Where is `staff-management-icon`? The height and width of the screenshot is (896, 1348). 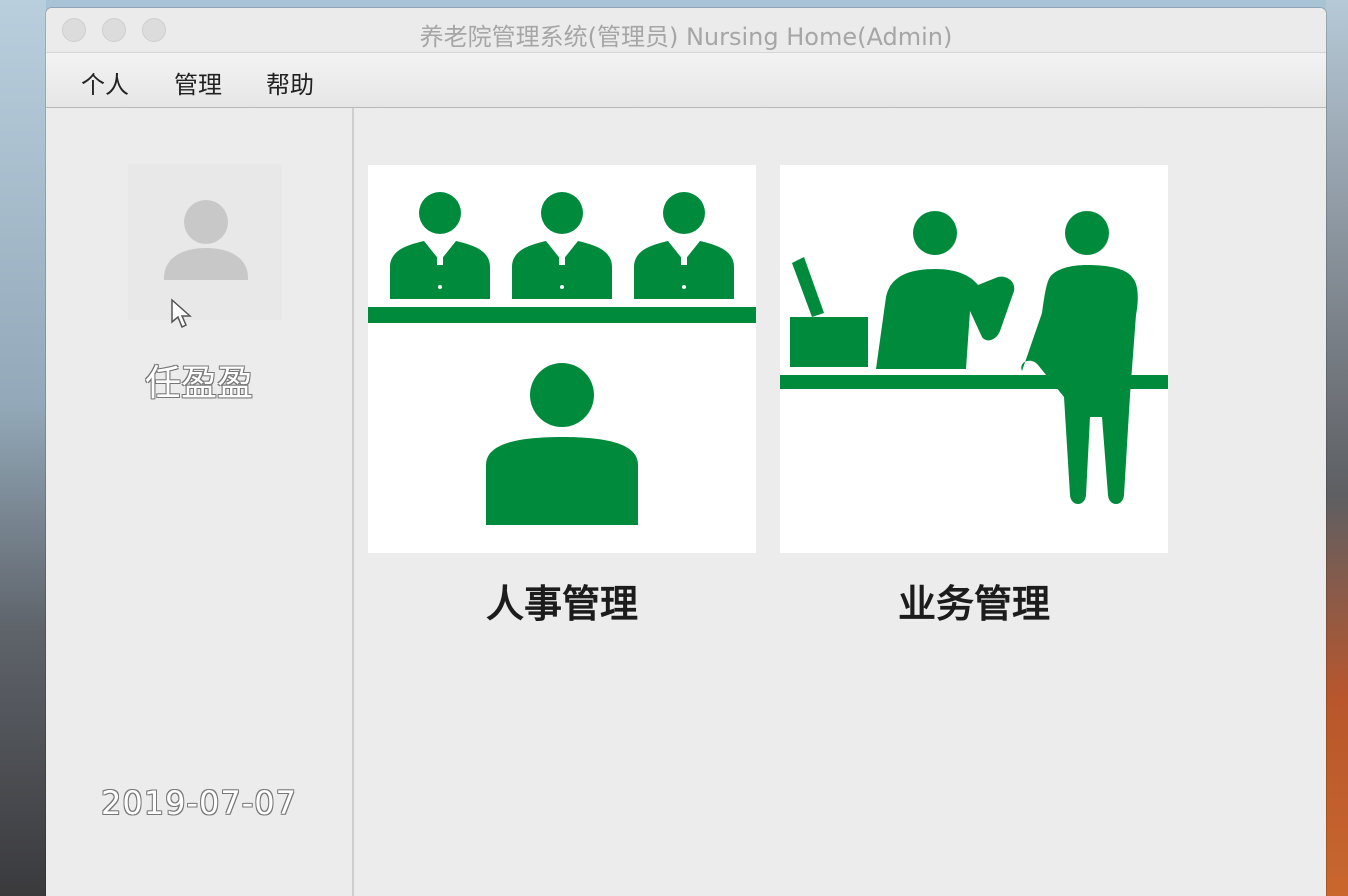 staff-management-icon is located at coordinates (562, 358).